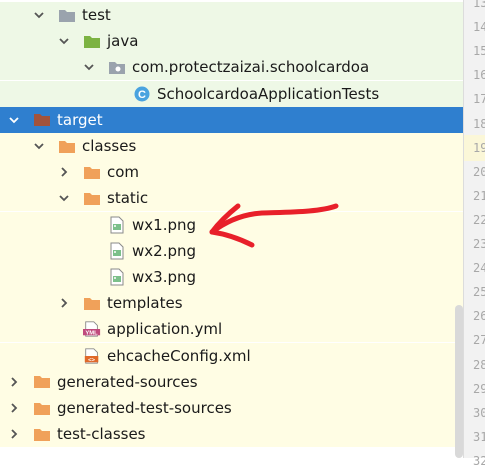 Image resolution: width=485 pixels, height=474 pixels. What do you see at coordinates (479, 340) in the screenshot?
I see `line-number: 27` at bounding box center [479, 340].